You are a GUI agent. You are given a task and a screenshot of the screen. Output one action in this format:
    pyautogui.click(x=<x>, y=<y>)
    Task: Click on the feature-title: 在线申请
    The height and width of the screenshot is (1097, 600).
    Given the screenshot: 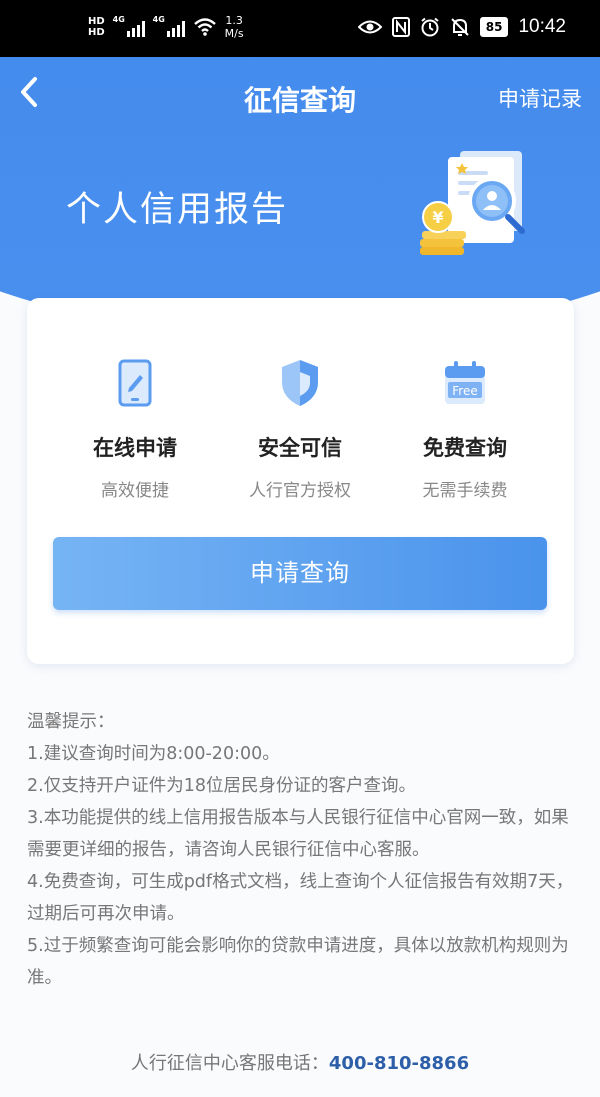 What is the action you would take?
    pyautogui.click(x=135, y=448)
    